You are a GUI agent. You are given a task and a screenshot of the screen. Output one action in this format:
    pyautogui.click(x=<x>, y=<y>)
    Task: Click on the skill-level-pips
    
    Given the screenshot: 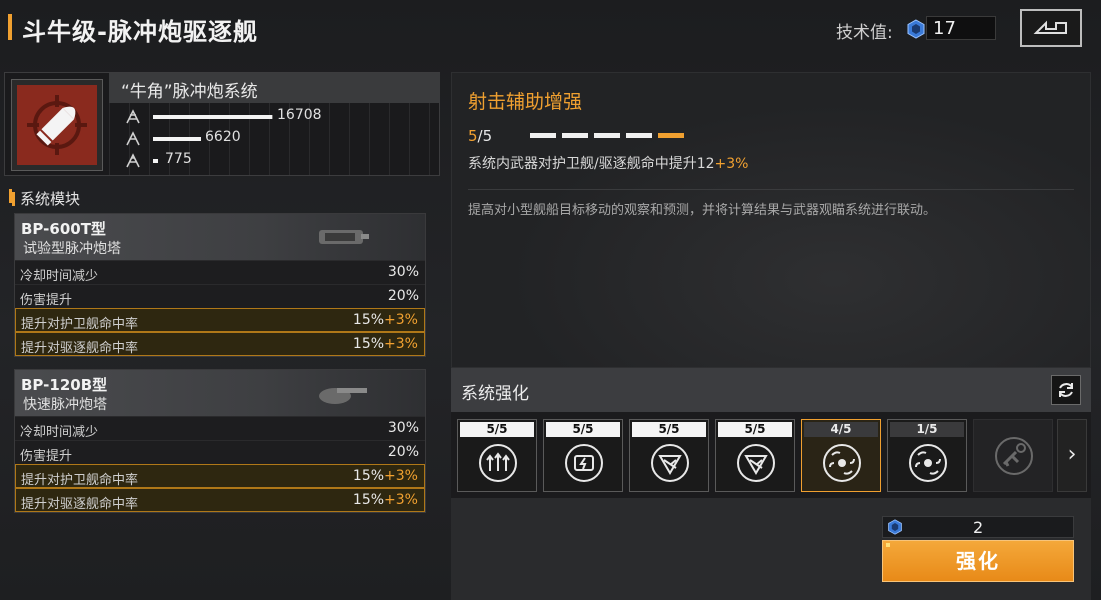 What is the action you would take?
    pyautogui.click(x=607, y=135)
    